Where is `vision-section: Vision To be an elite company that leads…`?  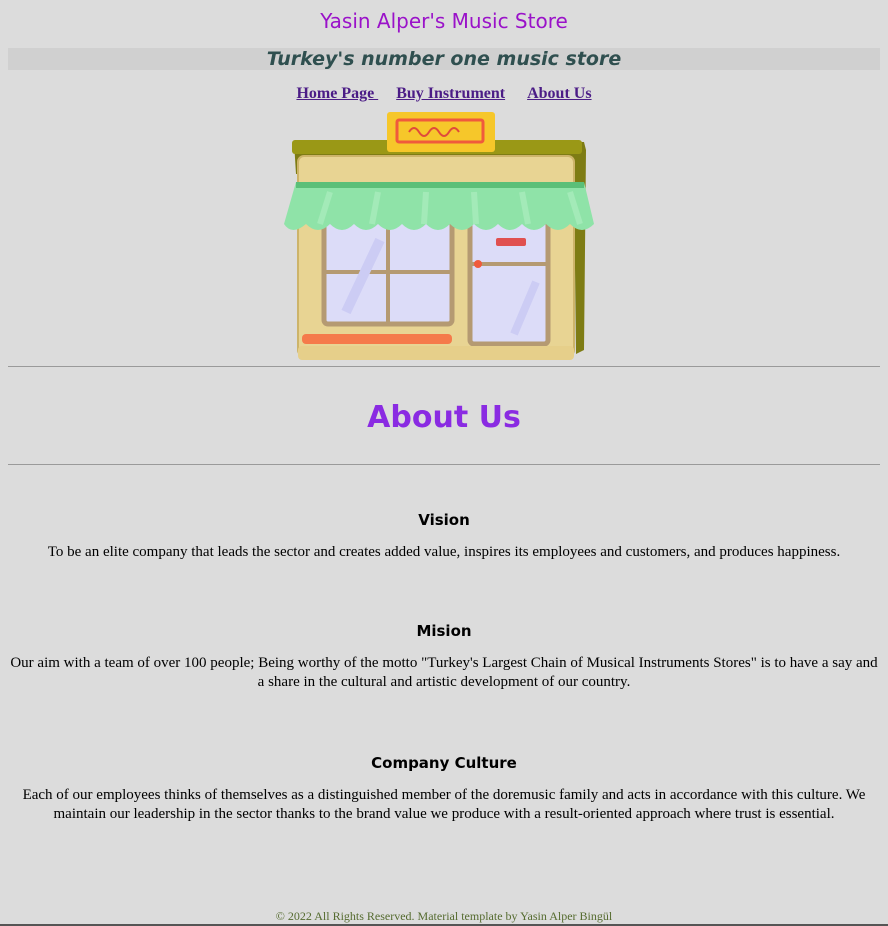 vision-section: Vision To be an elite company that leads… is located at coordinates (444, 535).